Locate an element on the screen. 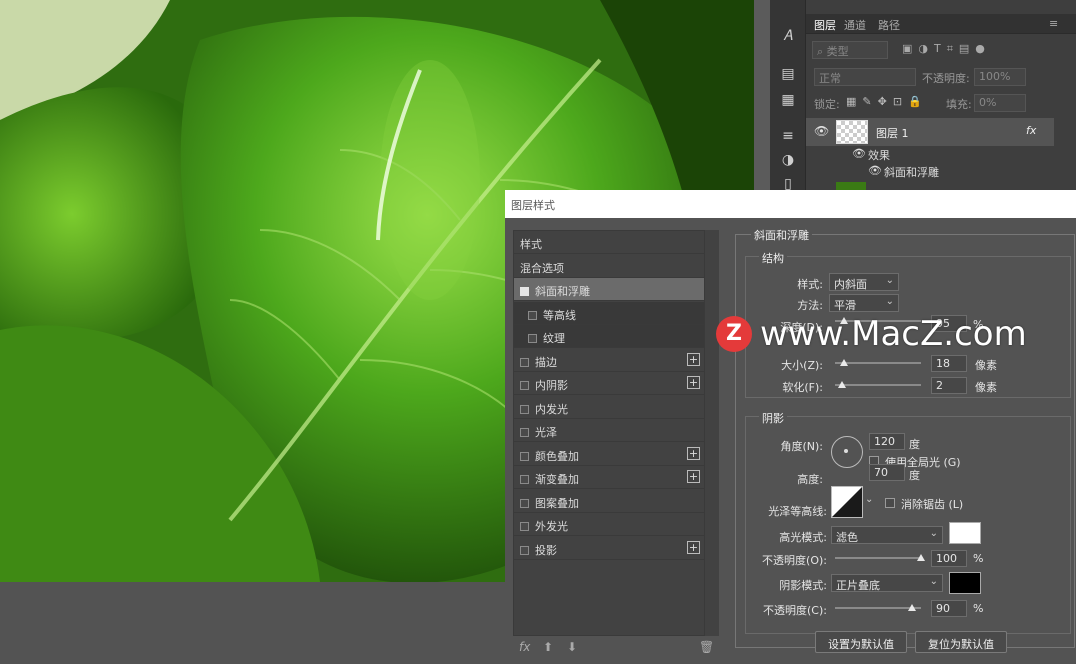  tab-paths: 路径 is located at coordinates (889, 25).